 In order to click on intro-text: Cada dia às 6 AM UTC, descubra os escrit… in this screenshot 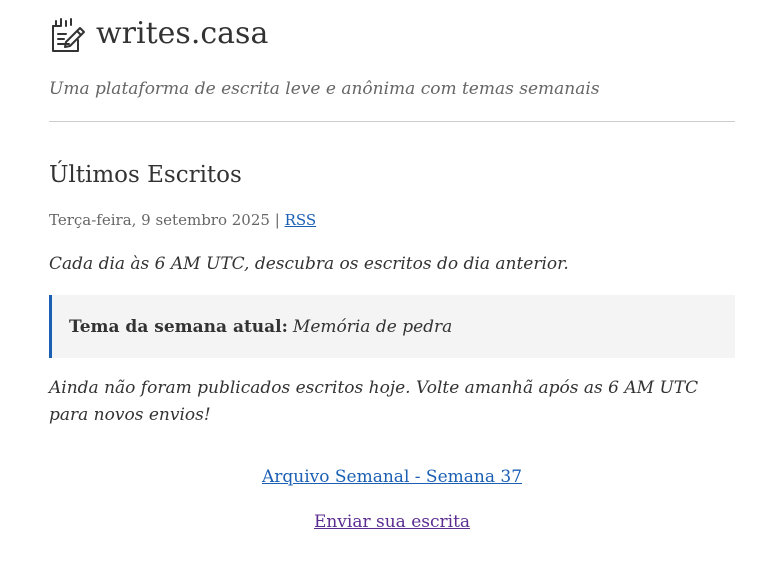, I will do `click(309, 264)`.